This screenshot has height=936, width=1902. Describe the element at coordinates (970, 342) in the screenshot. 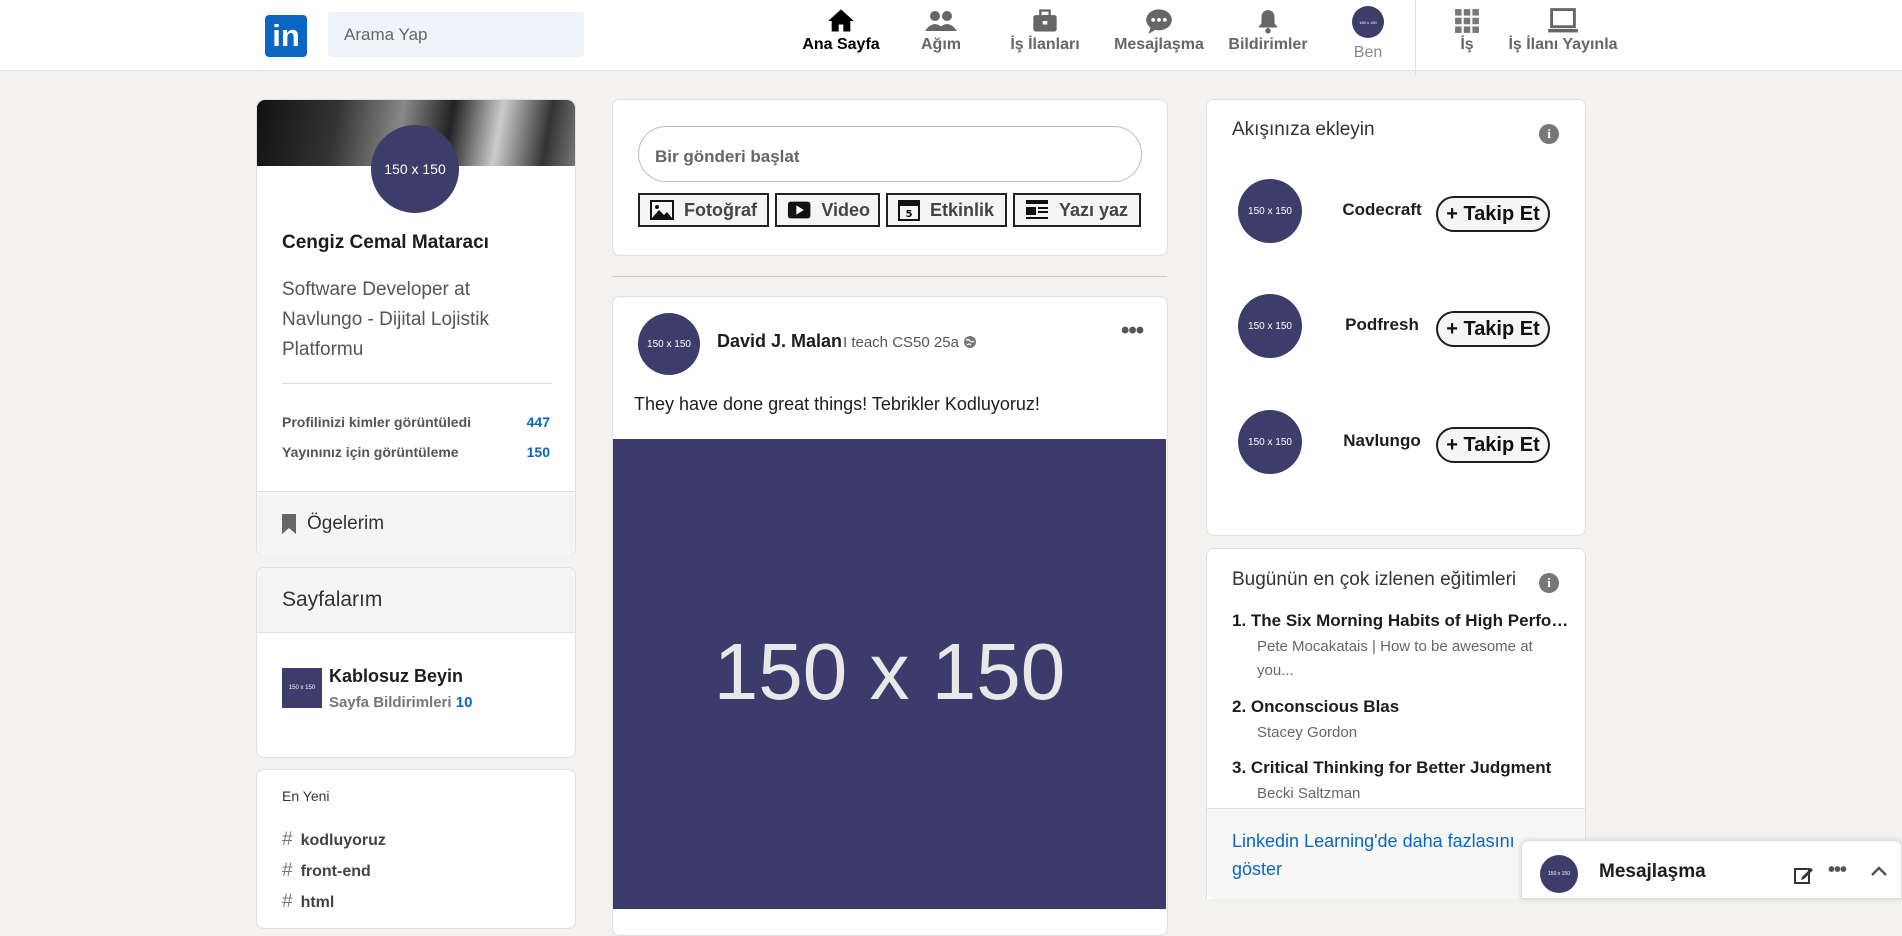

I see `globe-icon` at that location.